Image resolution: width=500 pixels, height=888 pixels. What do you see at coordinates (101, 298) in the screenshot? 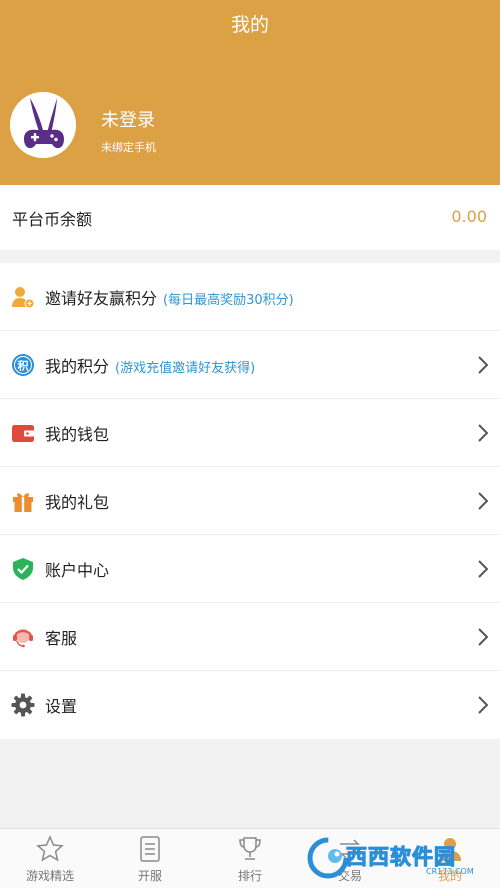
I see `menu-label: 邀请好友赢积分` at bounding box center [101, 298].